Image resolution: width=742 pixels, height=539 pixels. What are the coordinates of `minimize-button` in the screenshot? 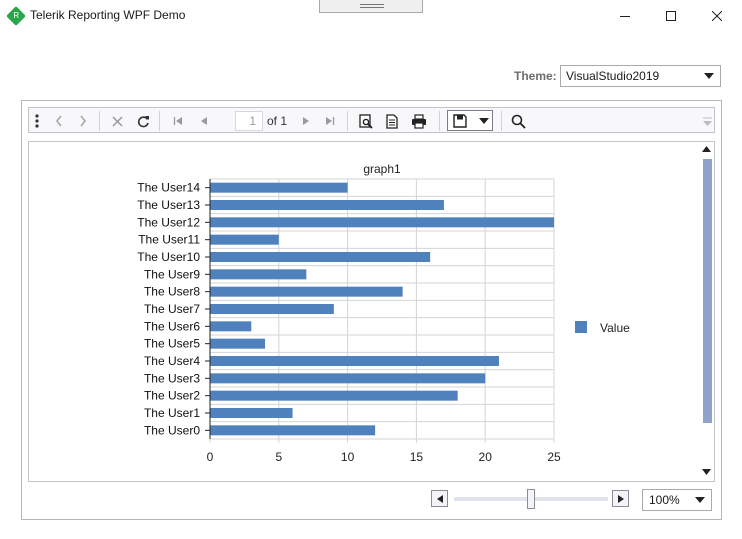 It's located at (625, 15).